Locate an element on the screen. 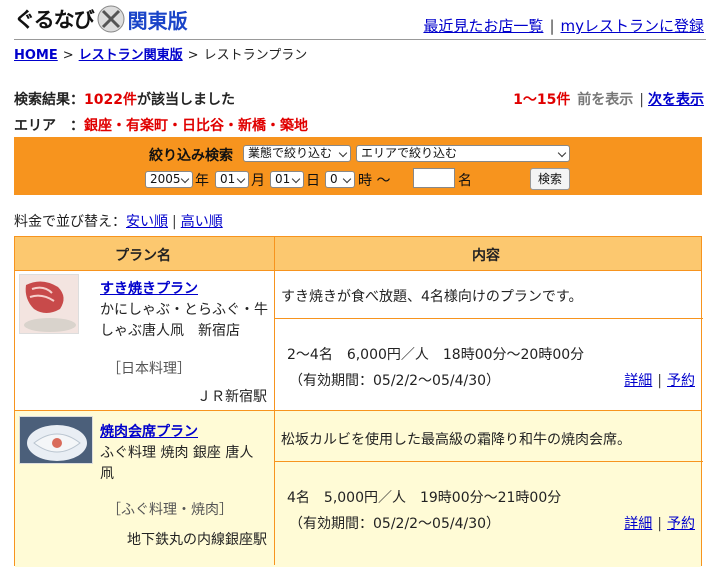 This screenshot has width=720, height=567. search-result-summary: 検索結果：1022件が該当しました is located at coordinates (124, 100).